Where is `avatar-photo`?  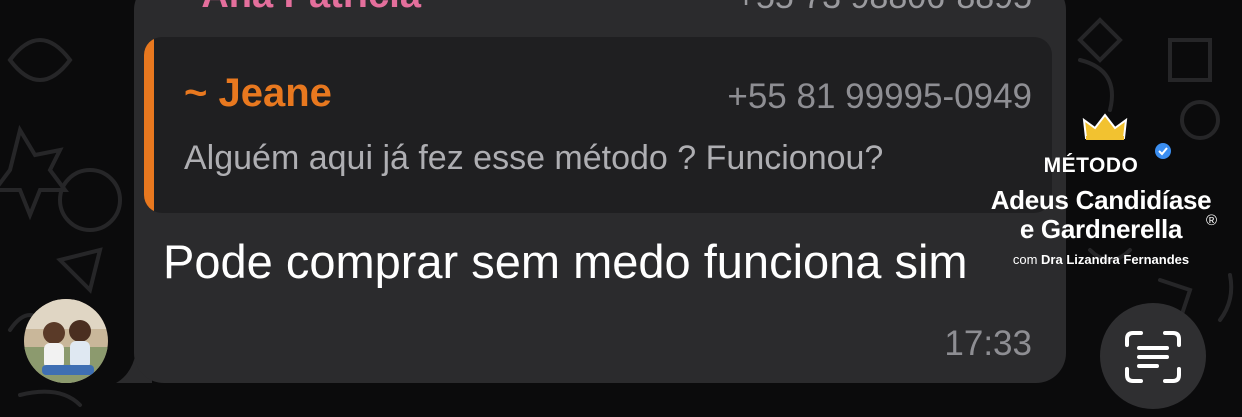 avatar-photo is located at coordinates (66, 341).